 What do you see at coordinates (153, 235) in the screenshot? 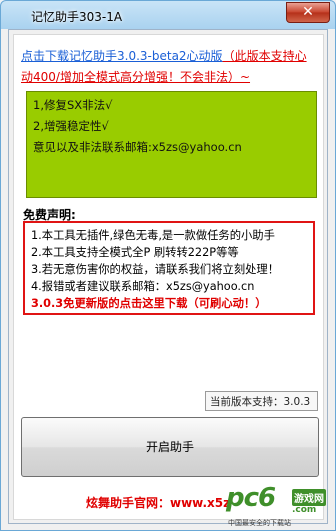
I see `disclaimer-item: 1.本工具无插件,绿色无毒,是一款做任务的小助手` at bounding box center [153, 235].